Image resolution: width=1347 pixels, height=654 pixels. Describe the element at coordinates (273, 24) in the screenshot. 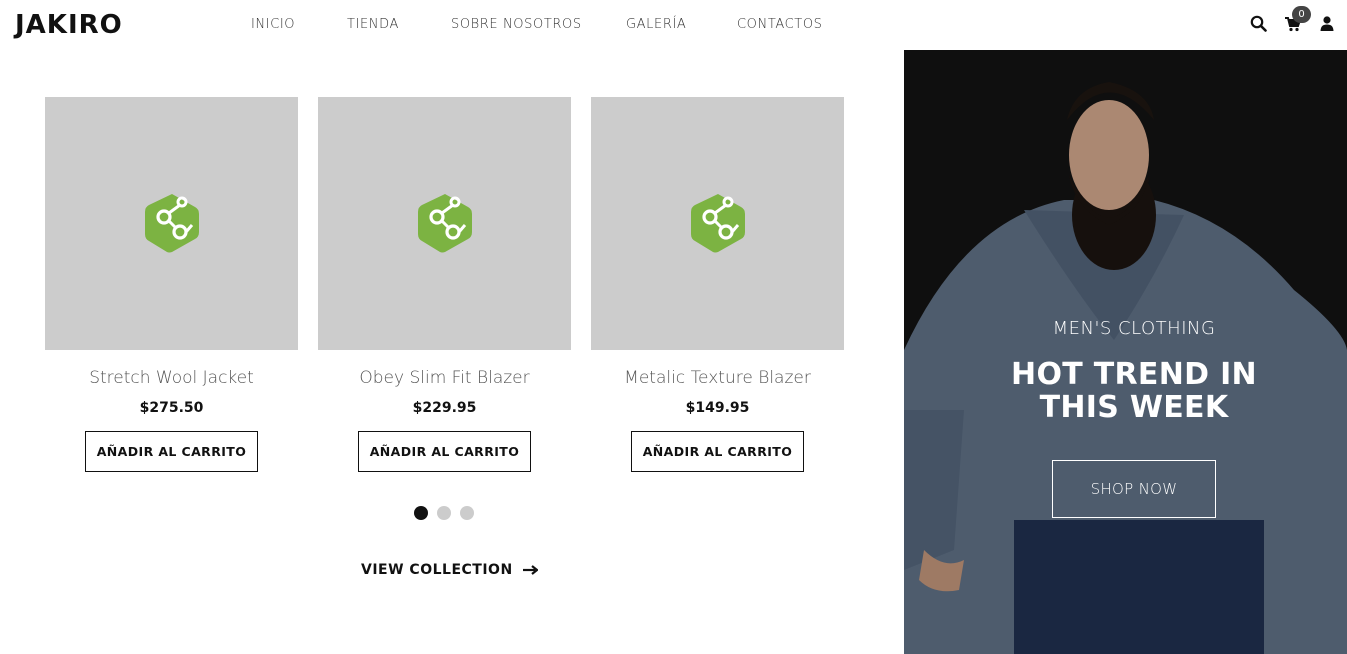

I see `nav-item-inicio: INICIO` at that location.